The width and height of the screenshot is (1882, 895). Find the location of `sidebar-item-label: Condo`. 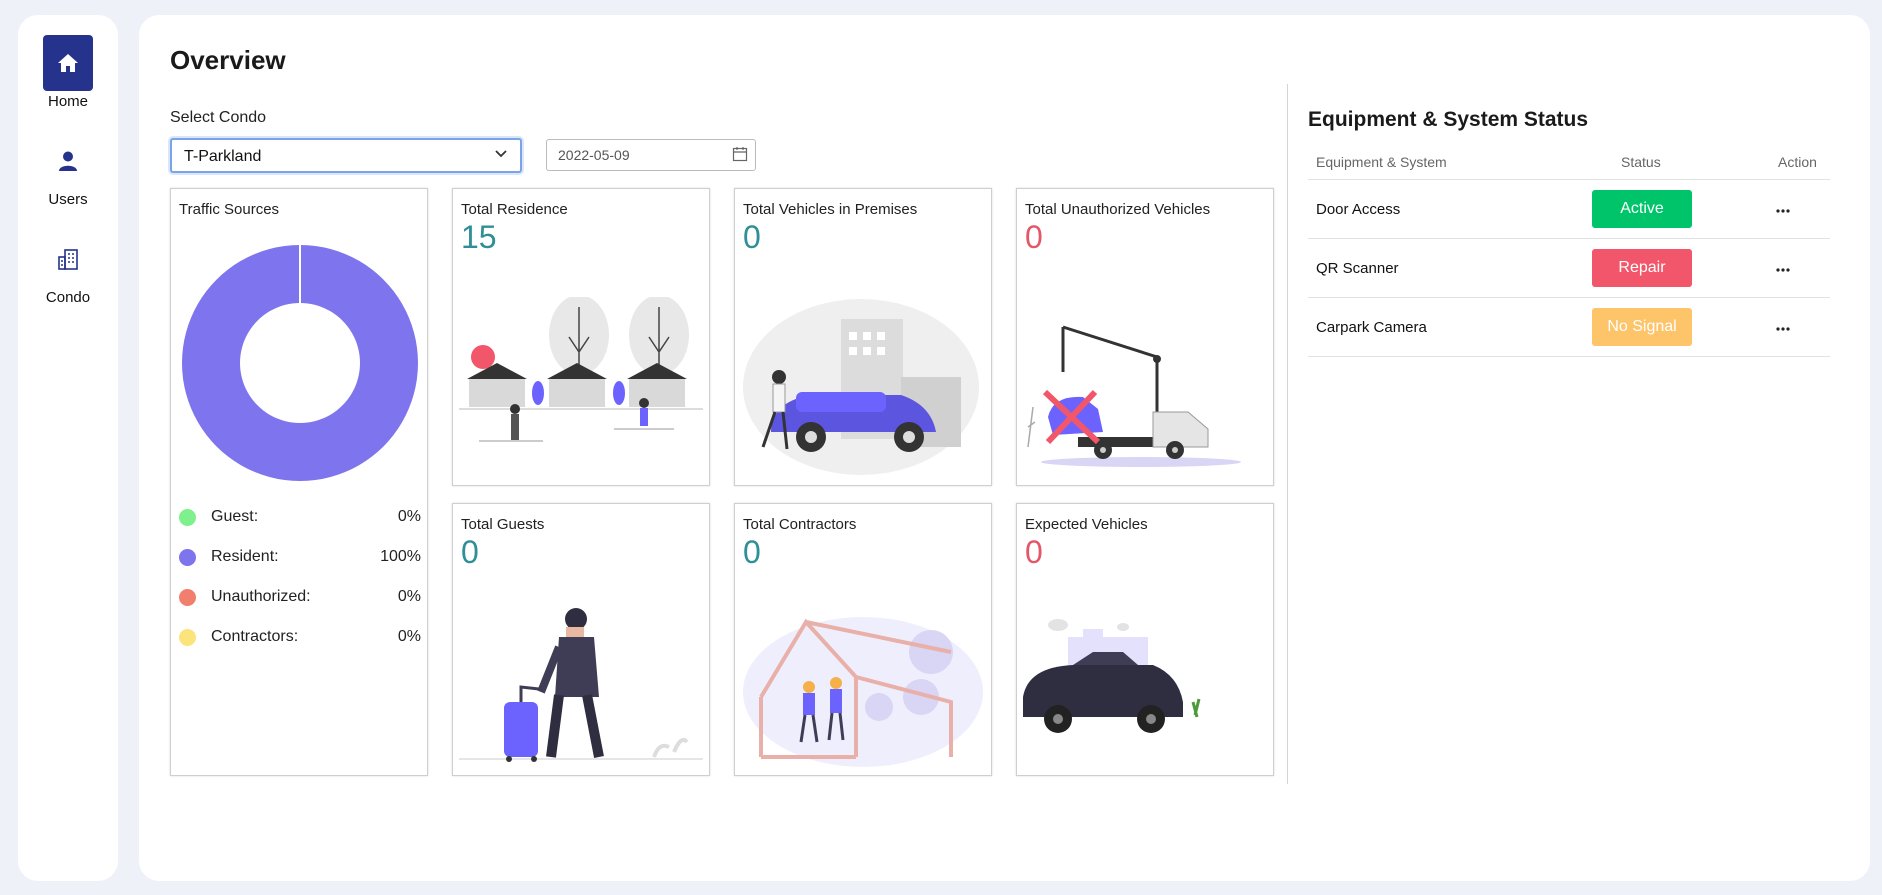

sidebar-item-label: Condo is located at coordinates (68, 297).